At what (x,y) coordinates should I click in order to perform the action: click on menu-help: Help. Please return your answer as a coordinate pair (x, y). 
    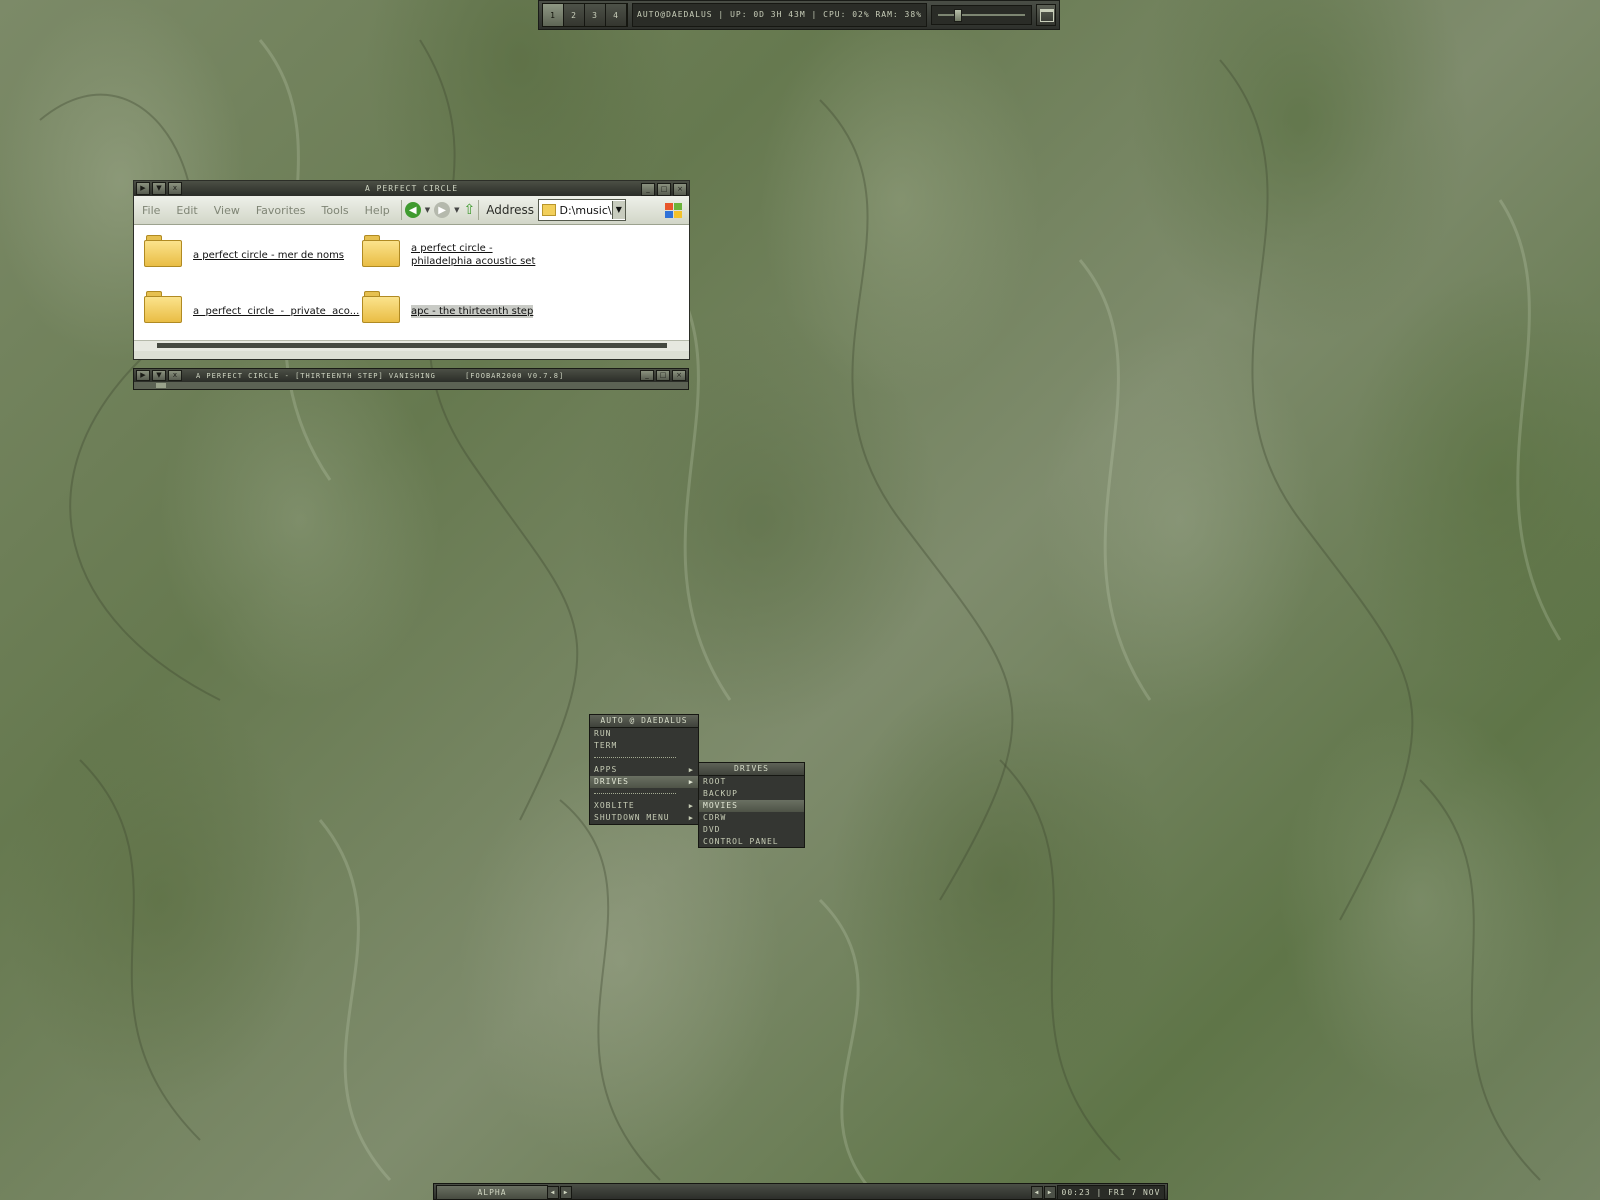
    Looking at the image, I should click on (377, 210).